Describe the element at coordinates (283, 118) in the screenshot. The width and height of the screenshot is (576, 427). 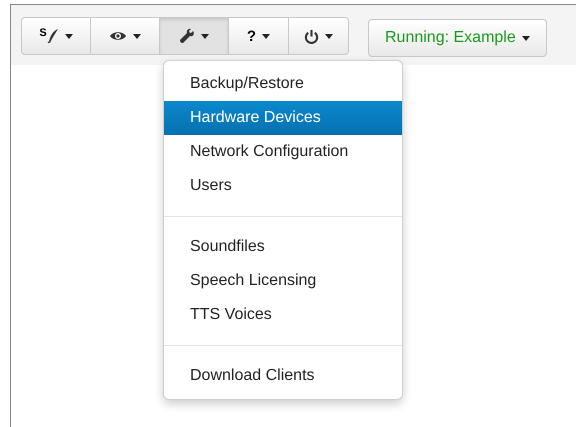
I see `menu-item: Hardware Devices` at that location.